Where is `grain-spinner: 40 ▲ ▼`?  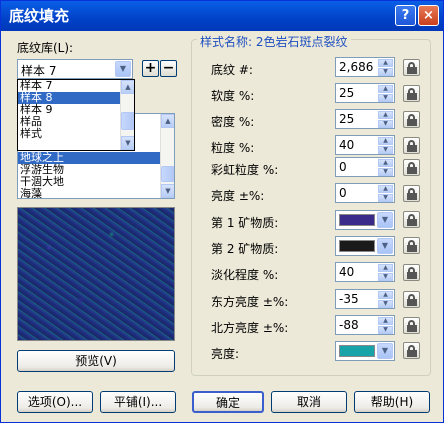
grain-spinner: 40 ▲ ▼ is located at coordinates (365, 145).